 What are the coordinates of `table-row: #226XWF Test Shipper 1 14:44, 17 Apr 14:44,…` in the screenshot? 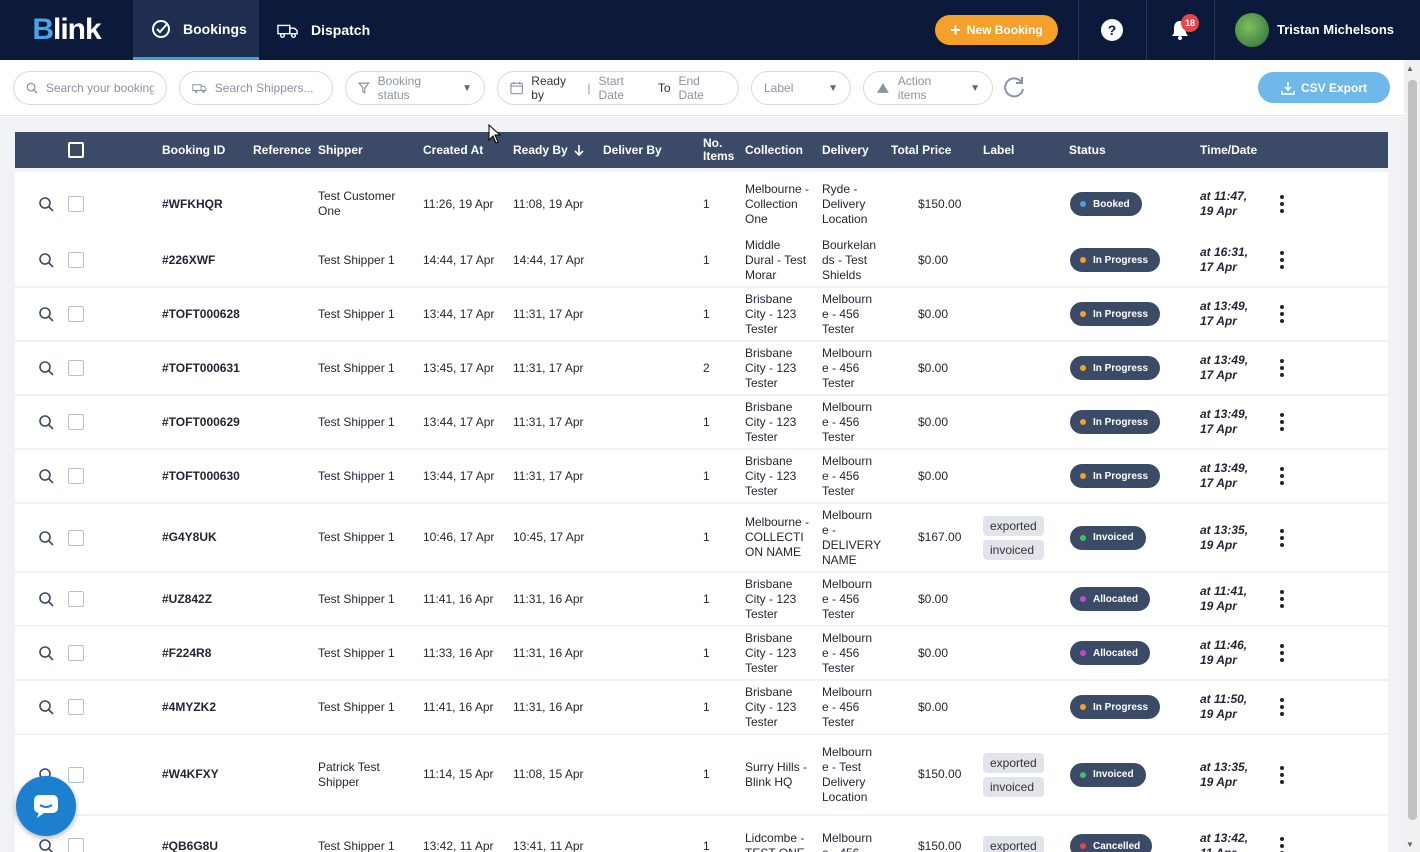 It's located at (701, 260).